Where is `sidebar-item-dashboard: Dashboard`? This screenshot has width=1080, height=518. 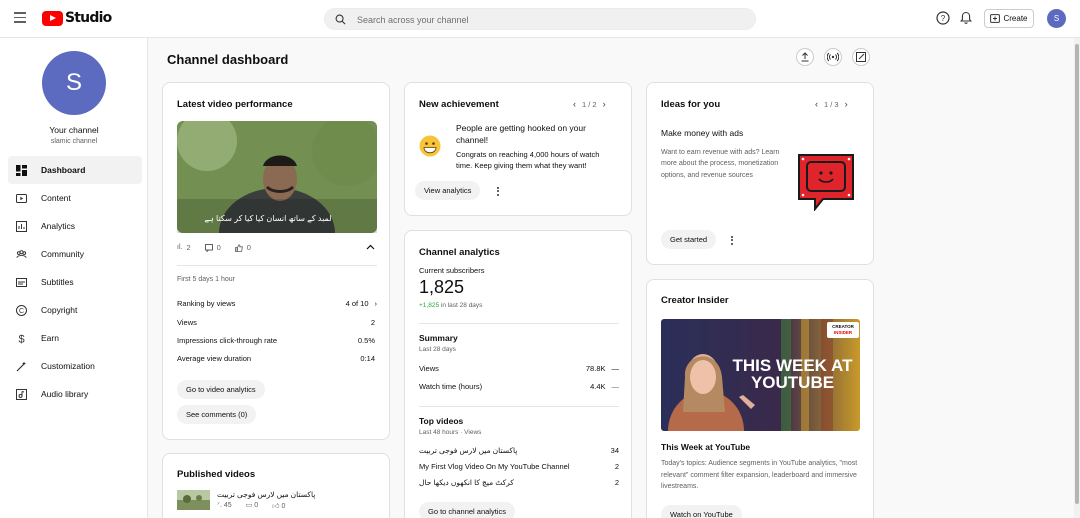
sidebar-item-dashboard: Dashboard is located at coordinates (75, 170).